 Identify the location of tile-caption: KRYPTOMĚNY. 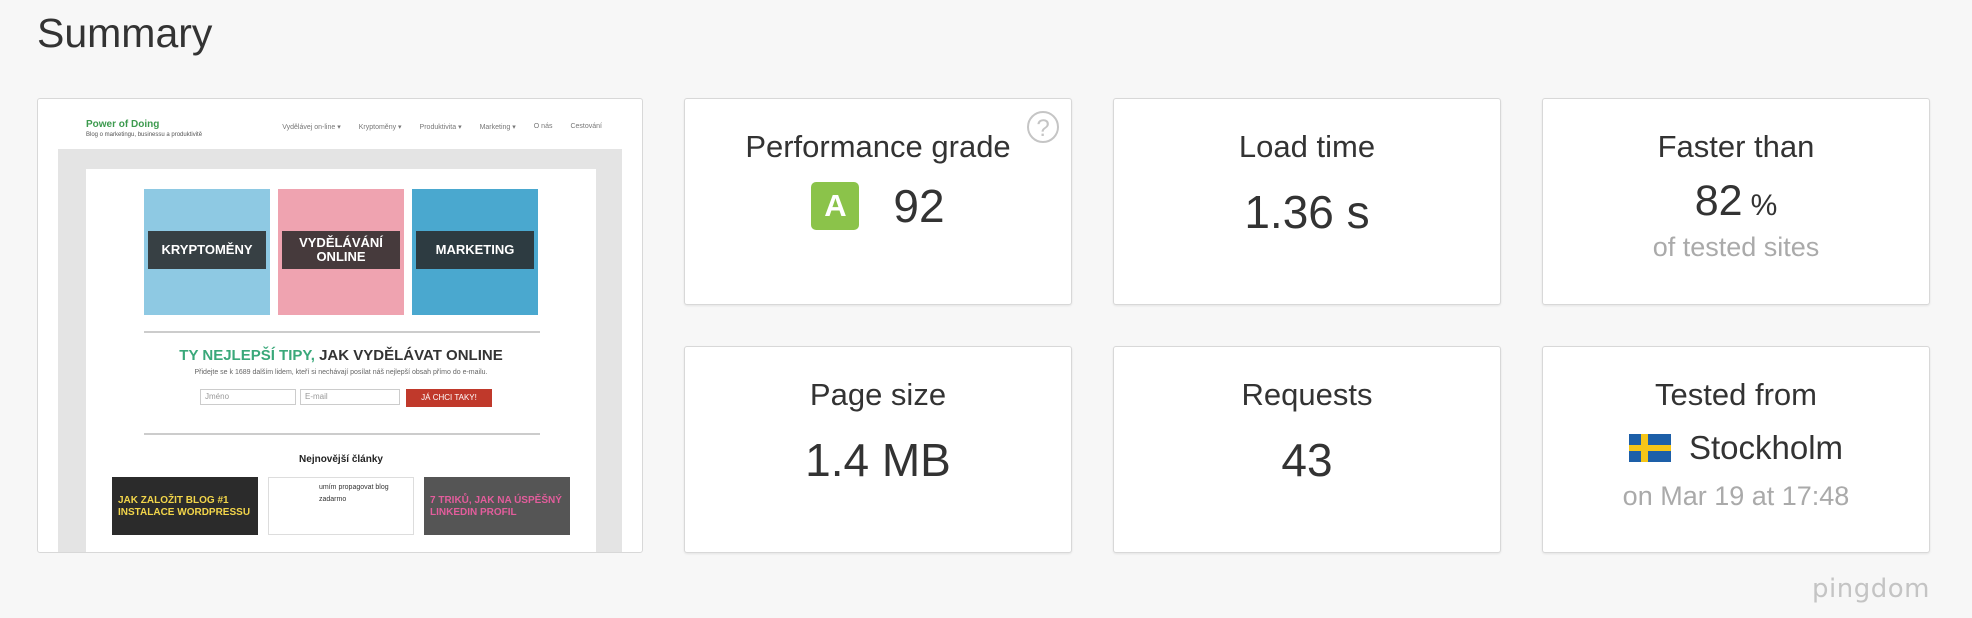
(207, 250).